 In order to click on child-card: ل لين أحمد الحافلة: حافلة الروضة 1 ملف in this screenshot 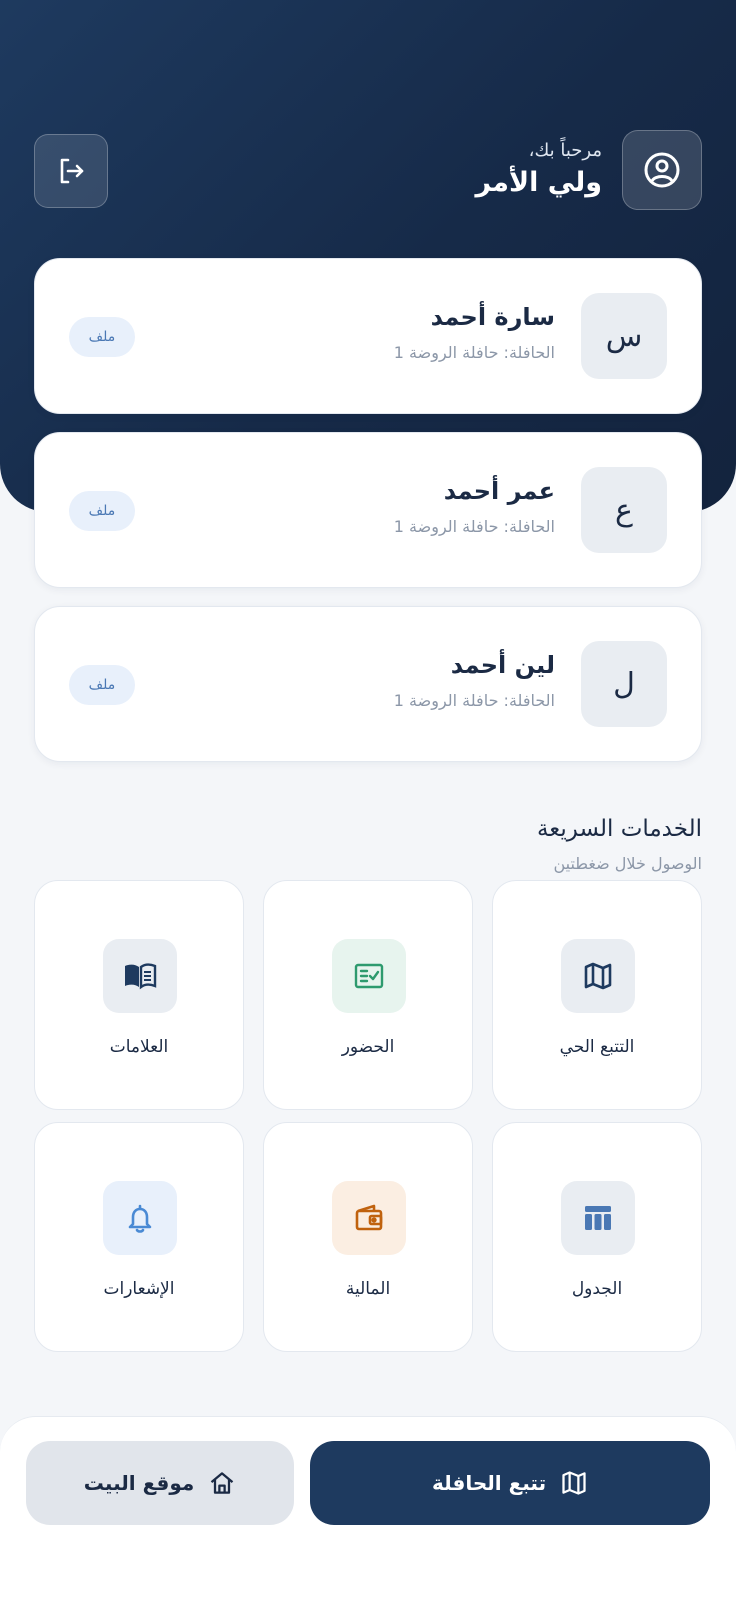, I will do `click(368, 684)`.